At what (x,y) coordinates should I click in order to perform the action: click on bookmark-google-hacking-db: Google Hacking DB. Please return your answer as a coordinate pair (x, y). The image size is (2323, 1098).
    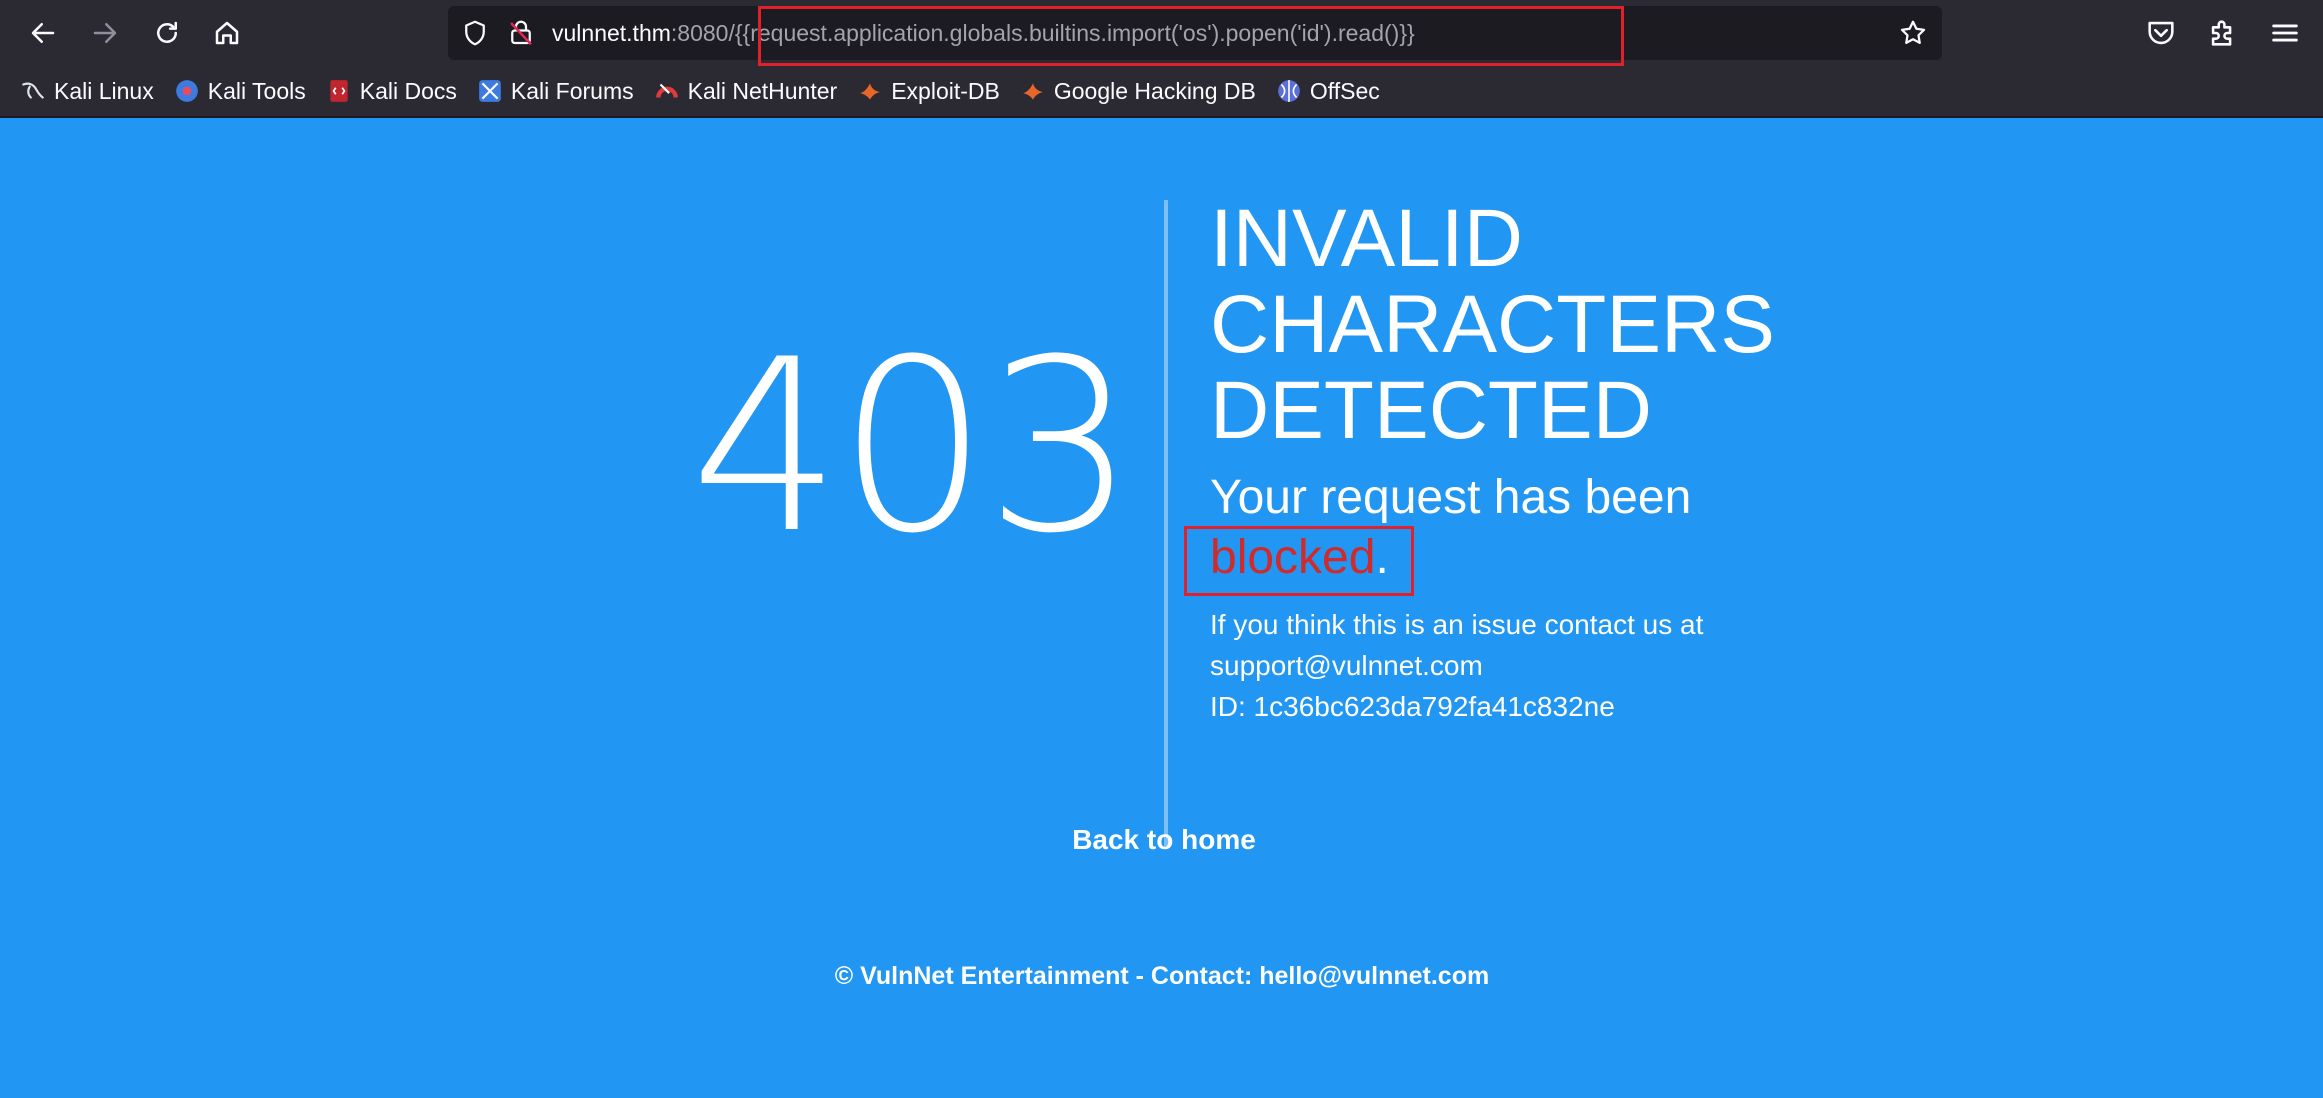
    Looking at the image, I should click on (1138, 91).